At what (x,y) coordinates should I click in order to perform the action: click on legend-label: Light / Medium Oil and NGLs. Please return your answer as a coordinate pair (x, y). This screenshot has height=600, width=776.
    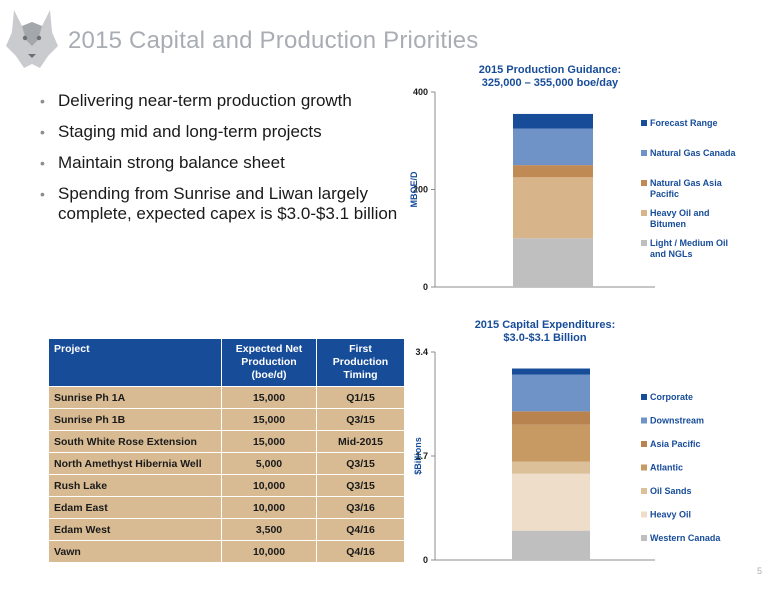
    Looking at the image, I should click on (689, 248).